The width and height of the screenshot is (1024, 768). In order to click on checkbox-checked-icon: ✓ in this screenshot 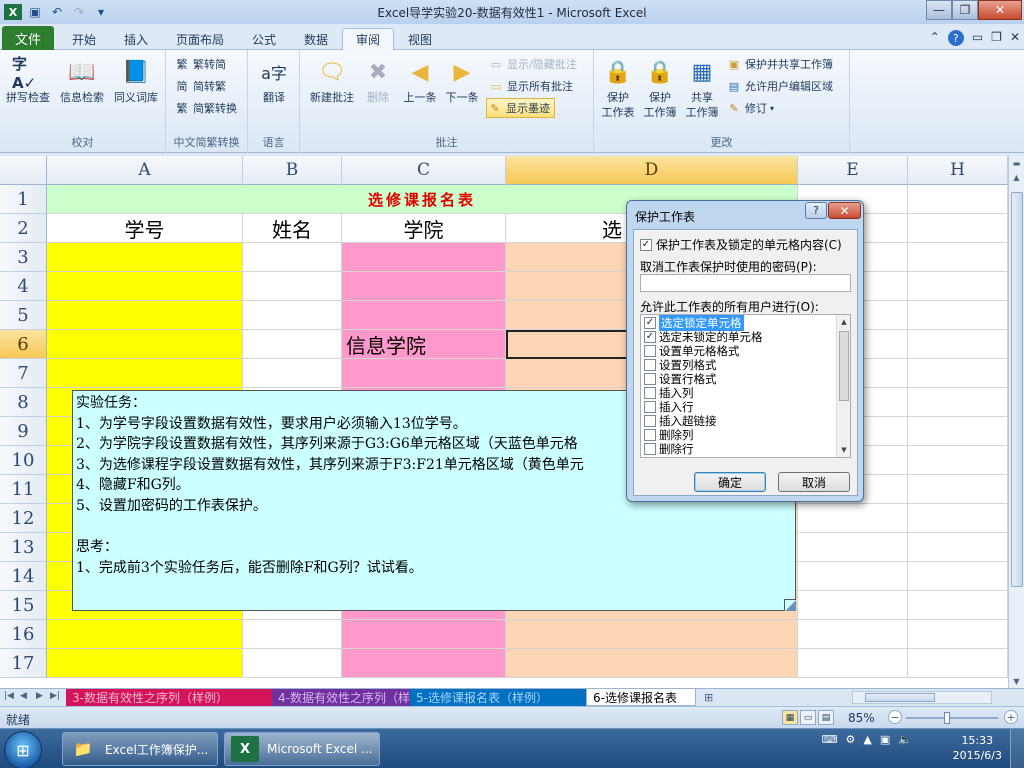, I will do `click(646, 244)`.